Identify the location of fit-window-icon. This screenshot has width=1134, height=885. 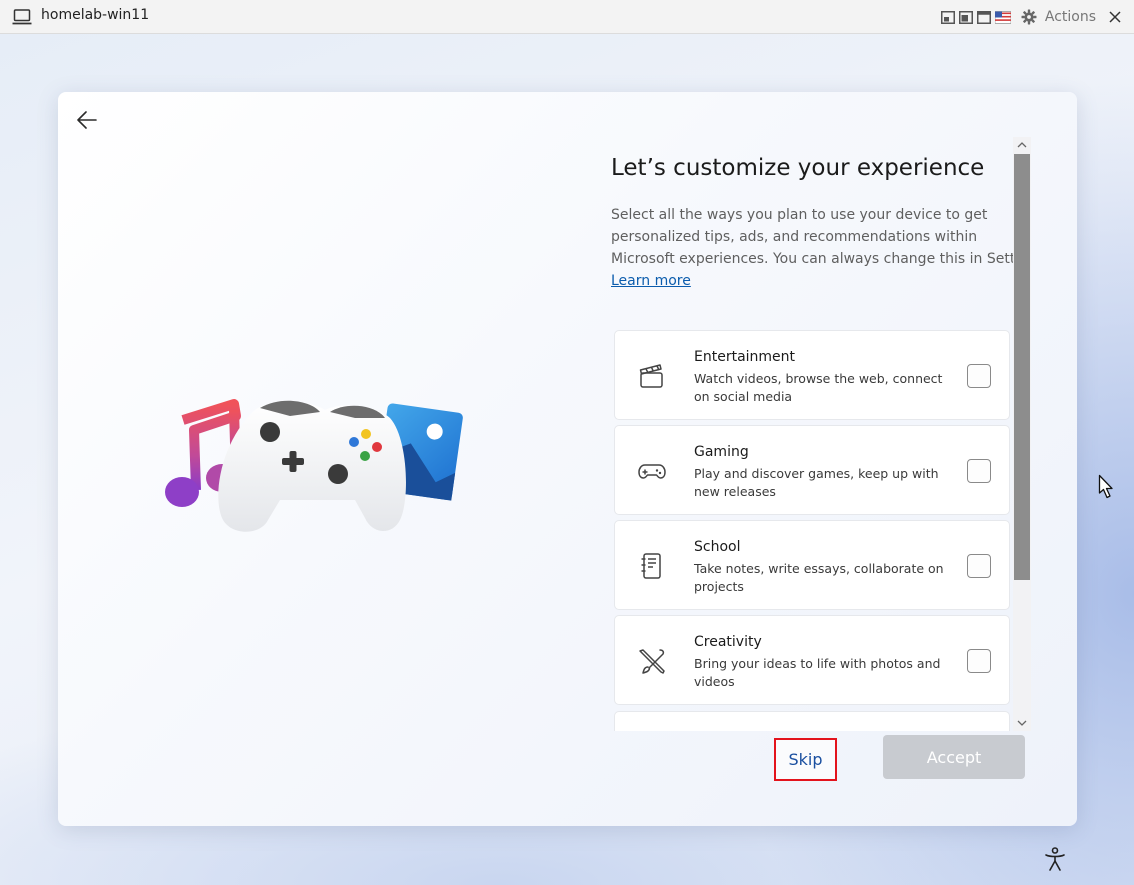
(965, 17).